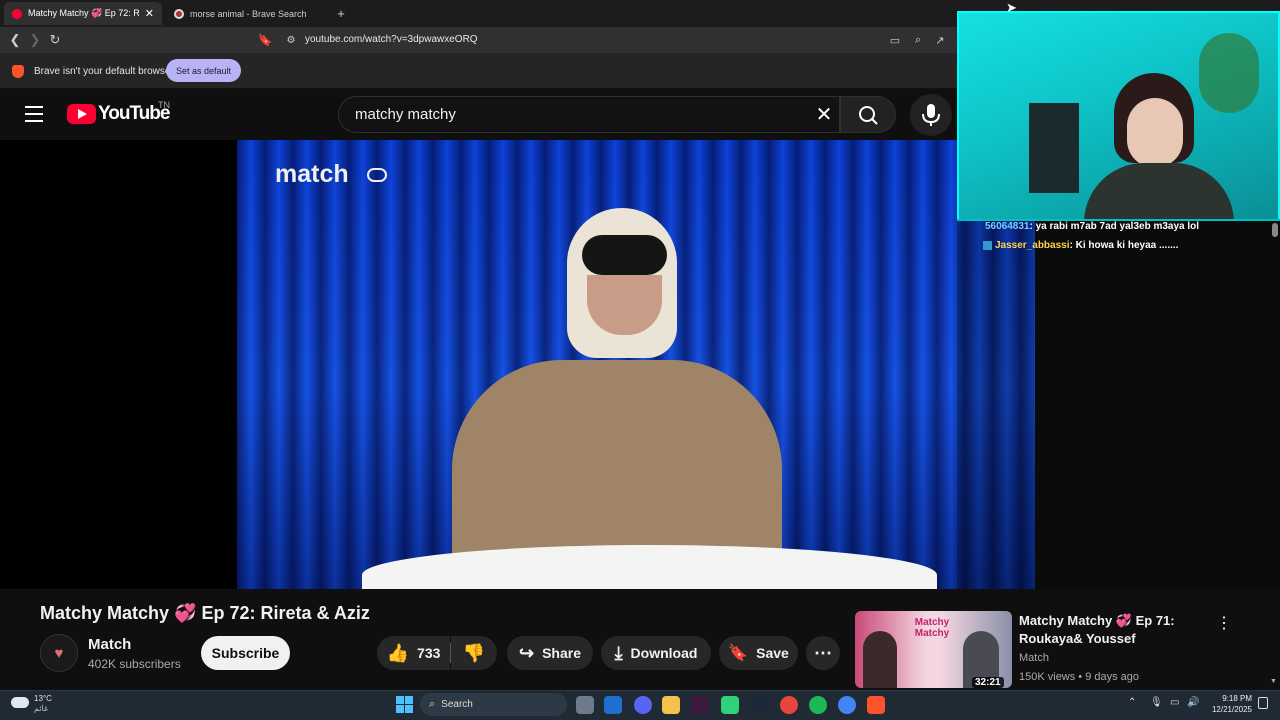 Image resolution: width=1280 pixels, height=720 pixels. I want to click on clock-time: 9:18 PM, so click(1231, 698).